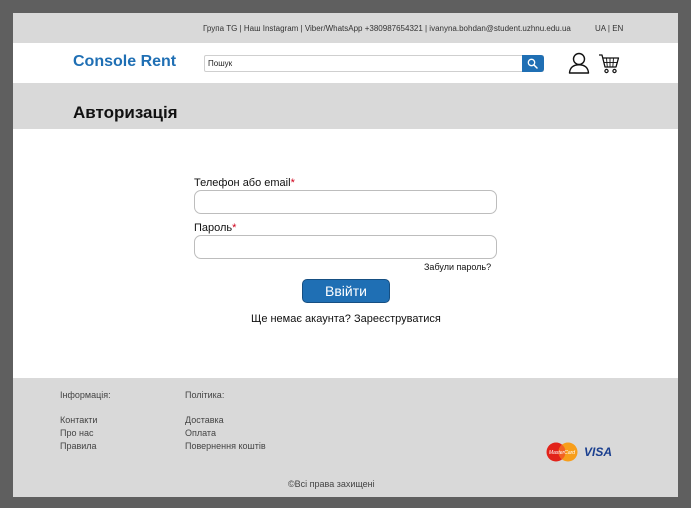 This screenshot has width=691, height=508. I want to click on forgot-password-link: Забули пароль?, so click(457, 267).